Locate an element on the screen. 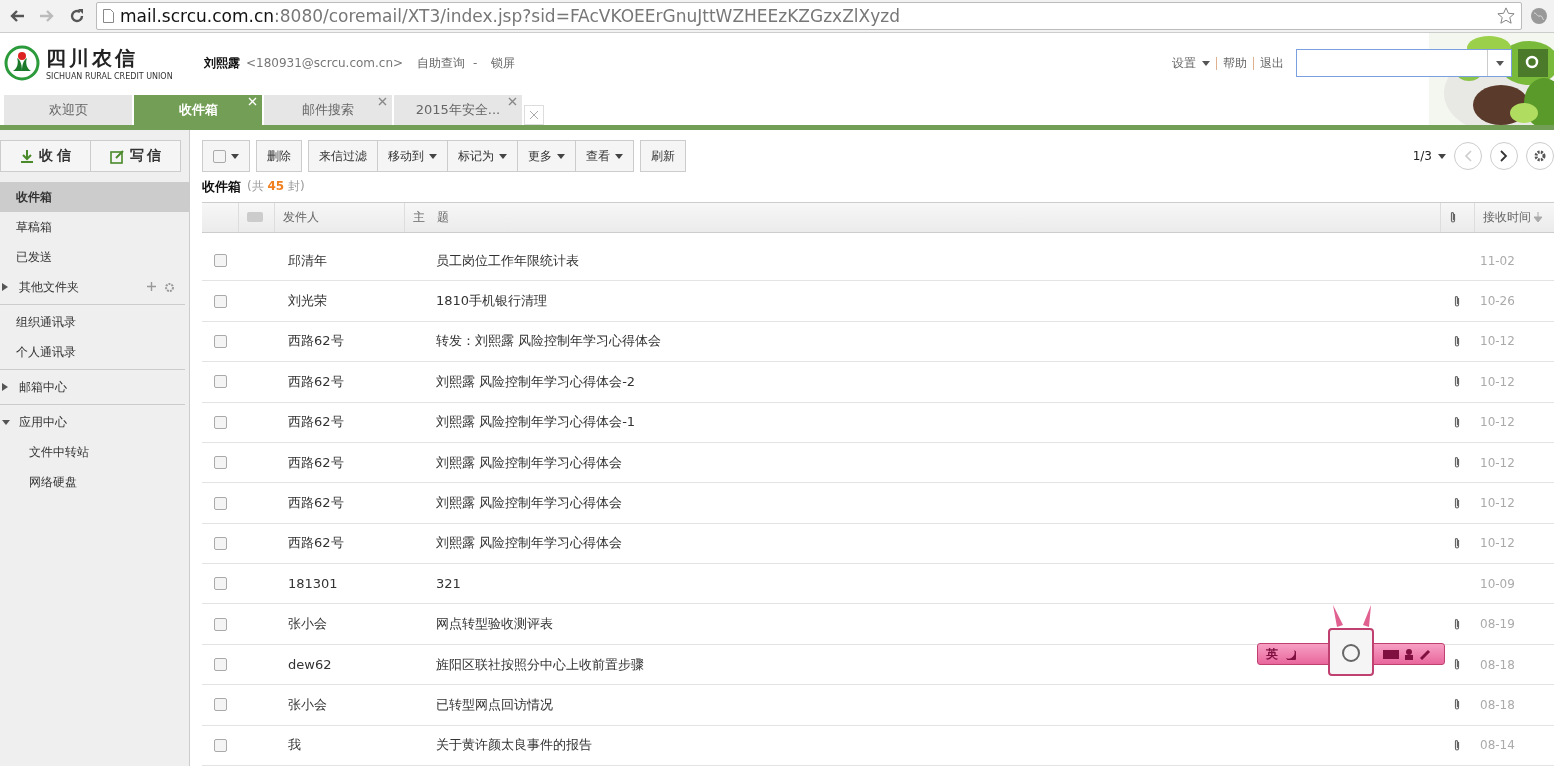 The image size is (1554, 766). envelope-icon is located at coordinates (255, 217).